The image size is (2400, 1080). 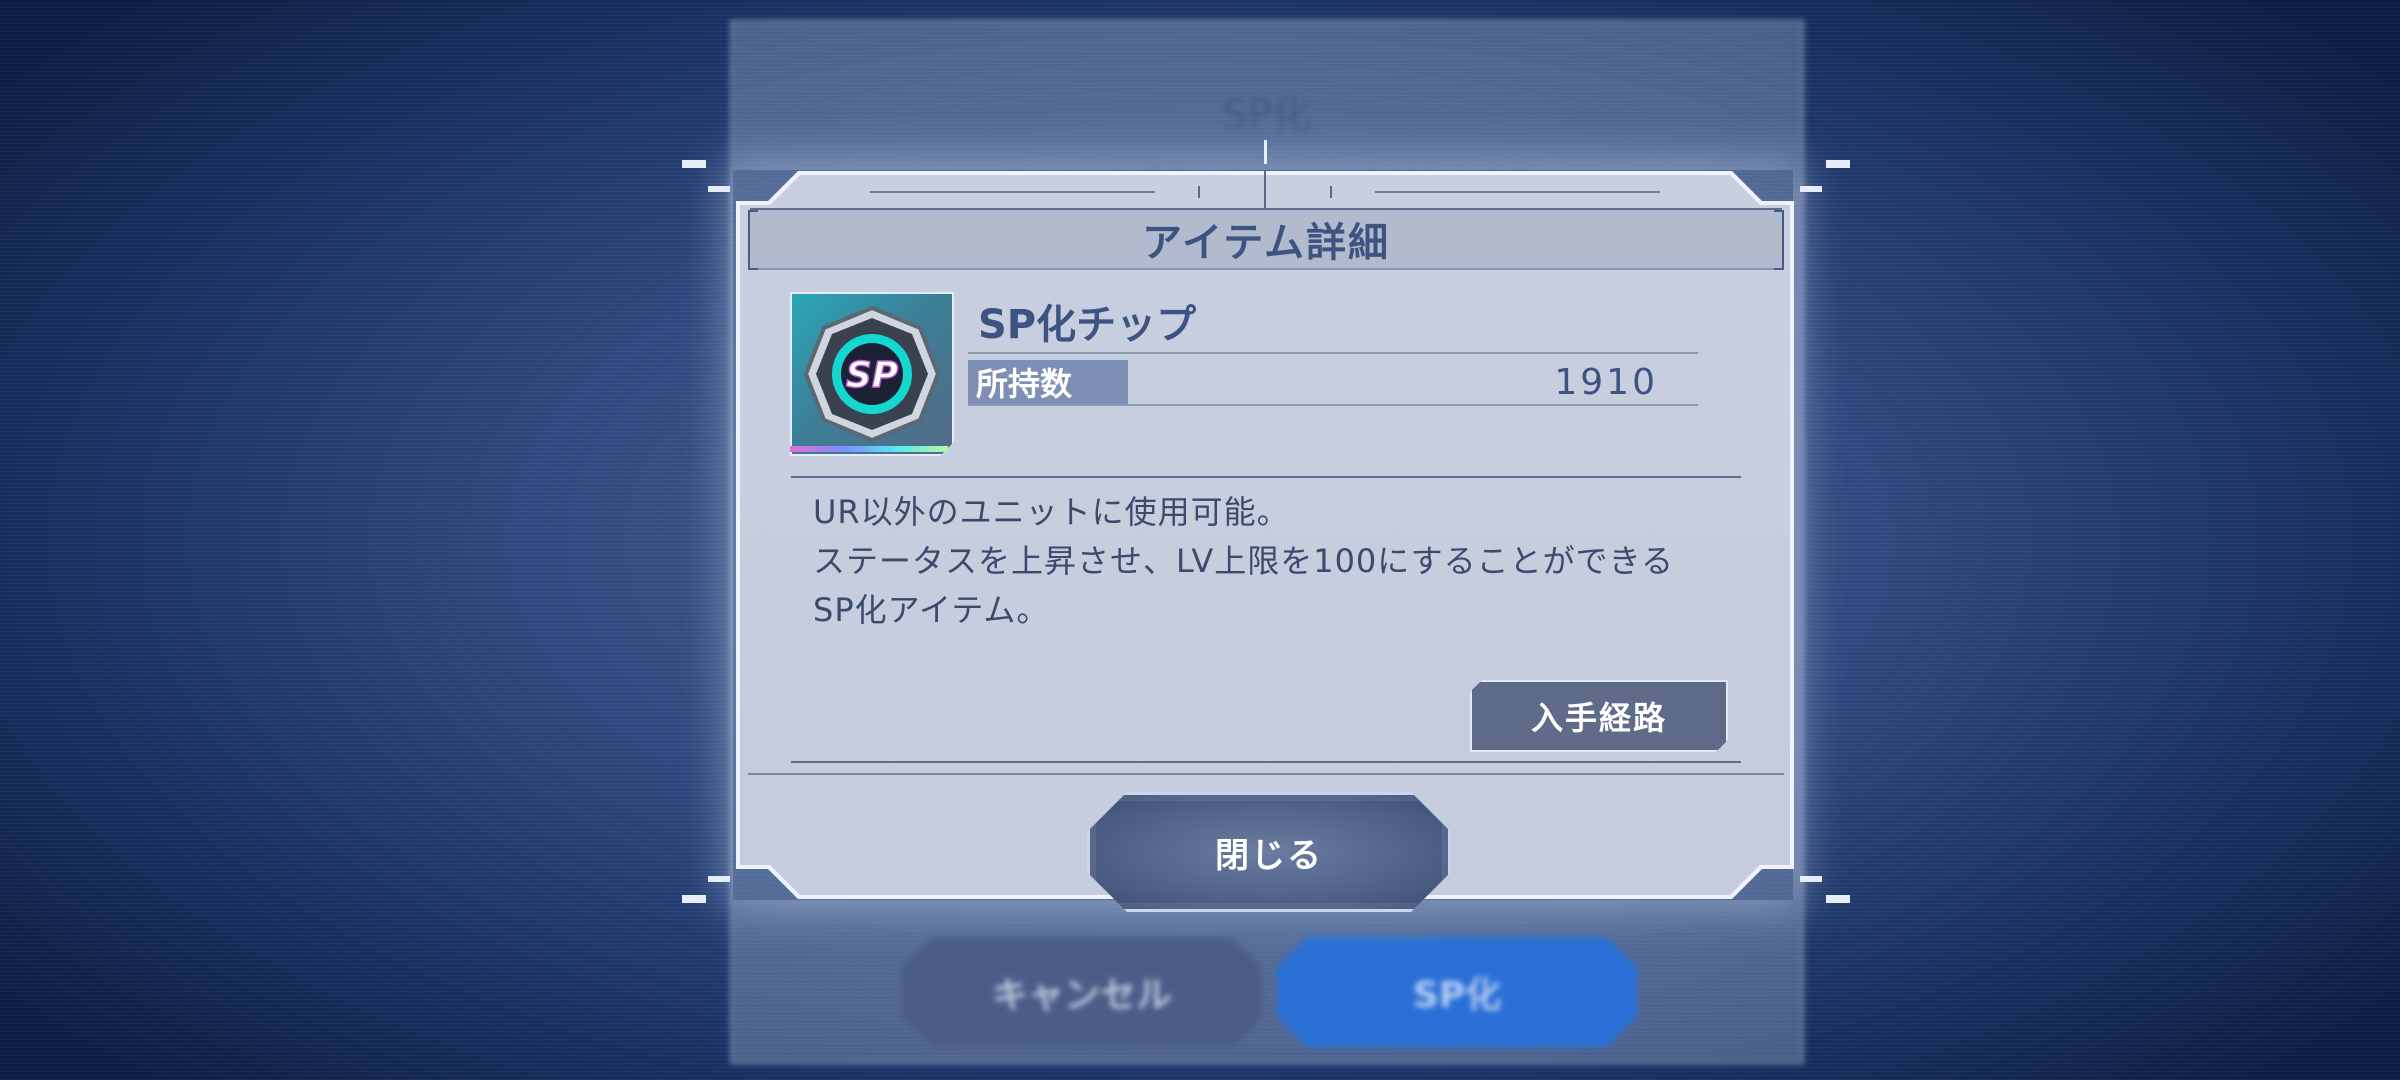 I want to click on item-name-underline, so click(x=1333, y=353).